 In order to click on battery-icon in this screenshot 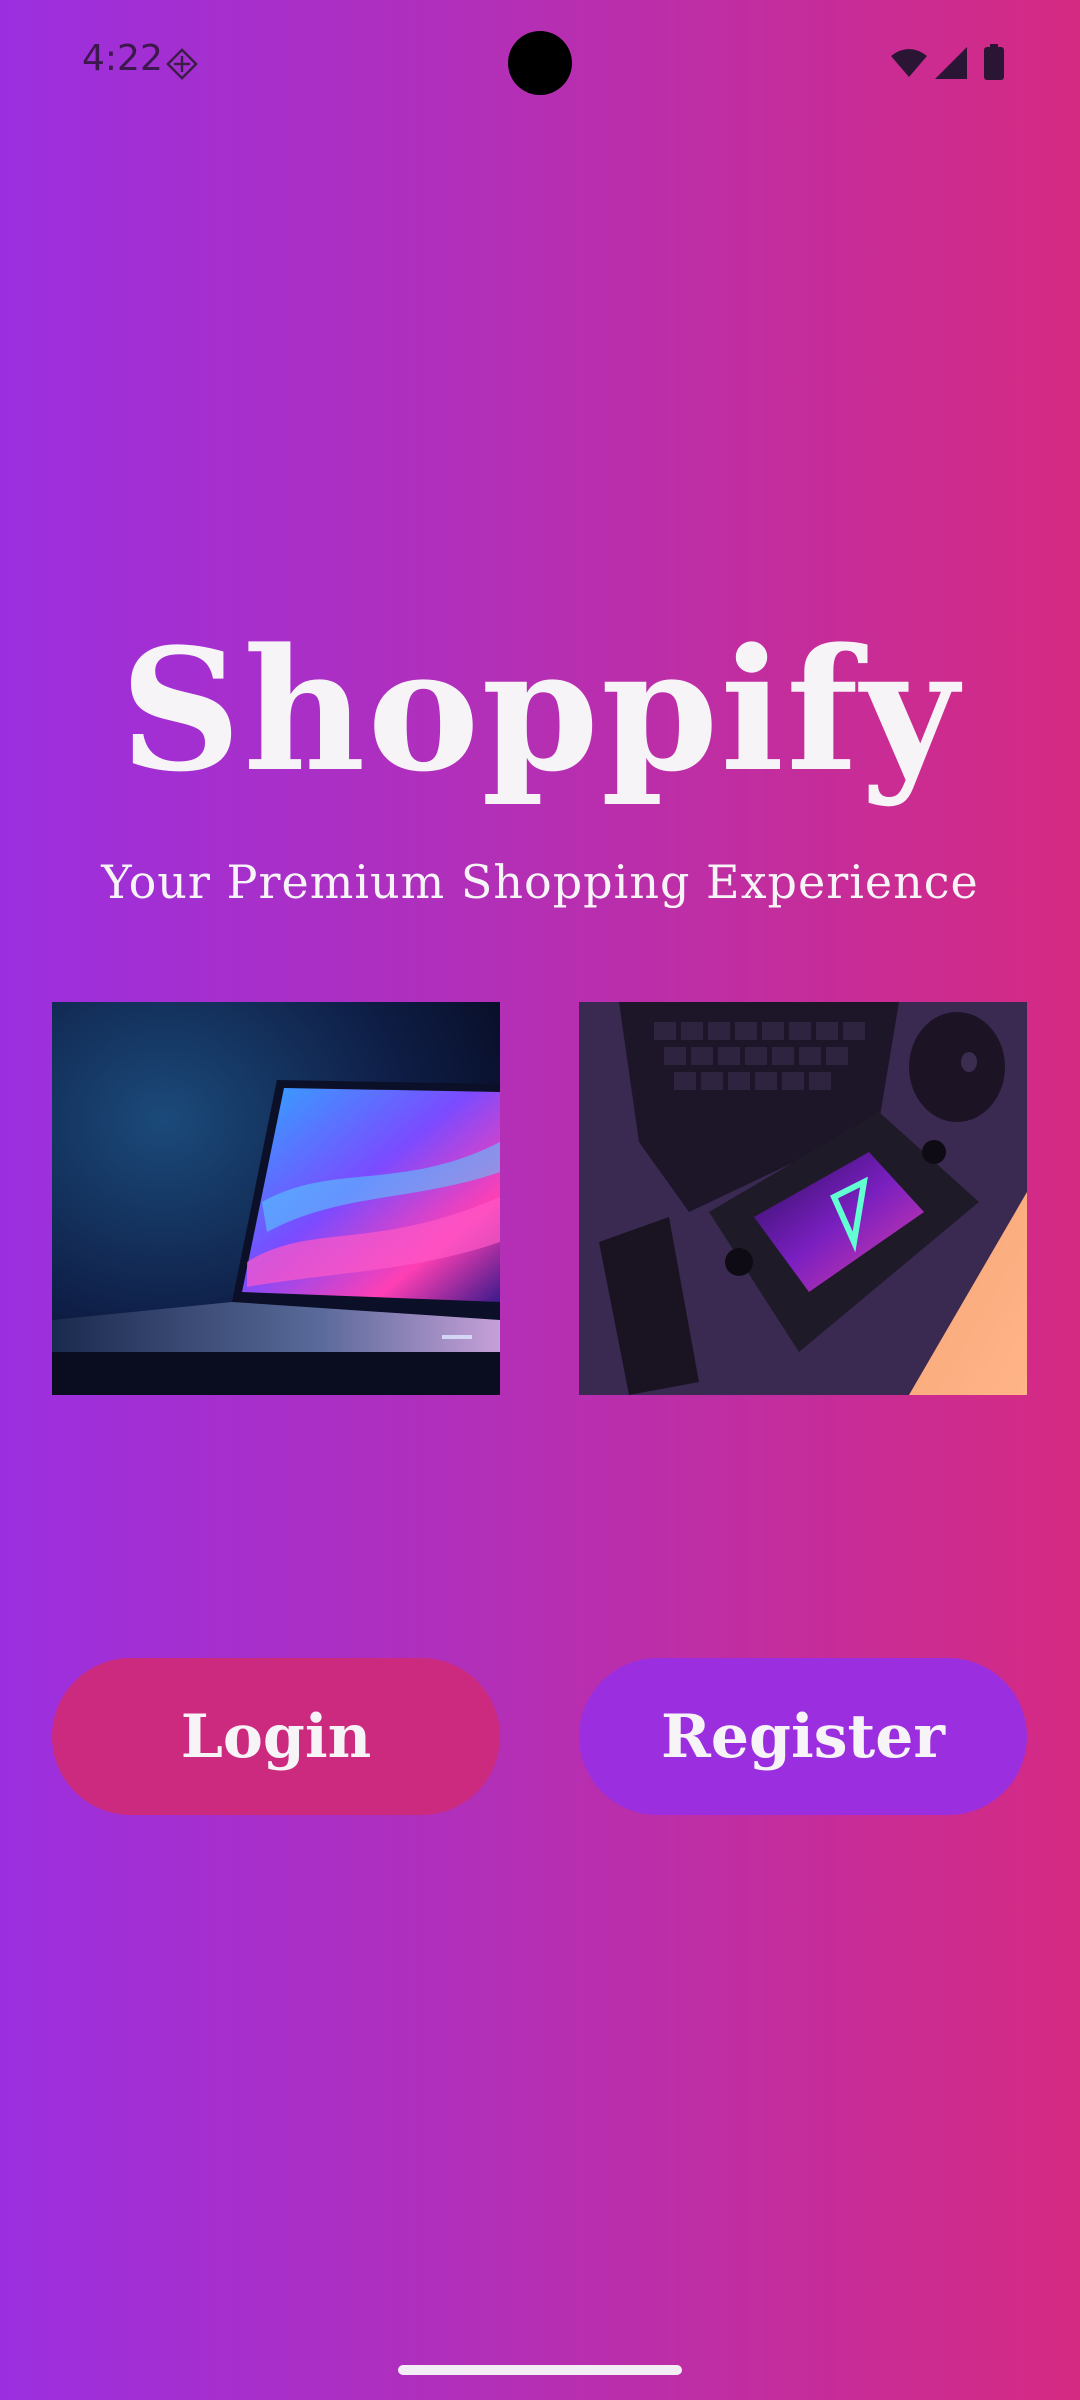, I will do `click(994, 62)`.